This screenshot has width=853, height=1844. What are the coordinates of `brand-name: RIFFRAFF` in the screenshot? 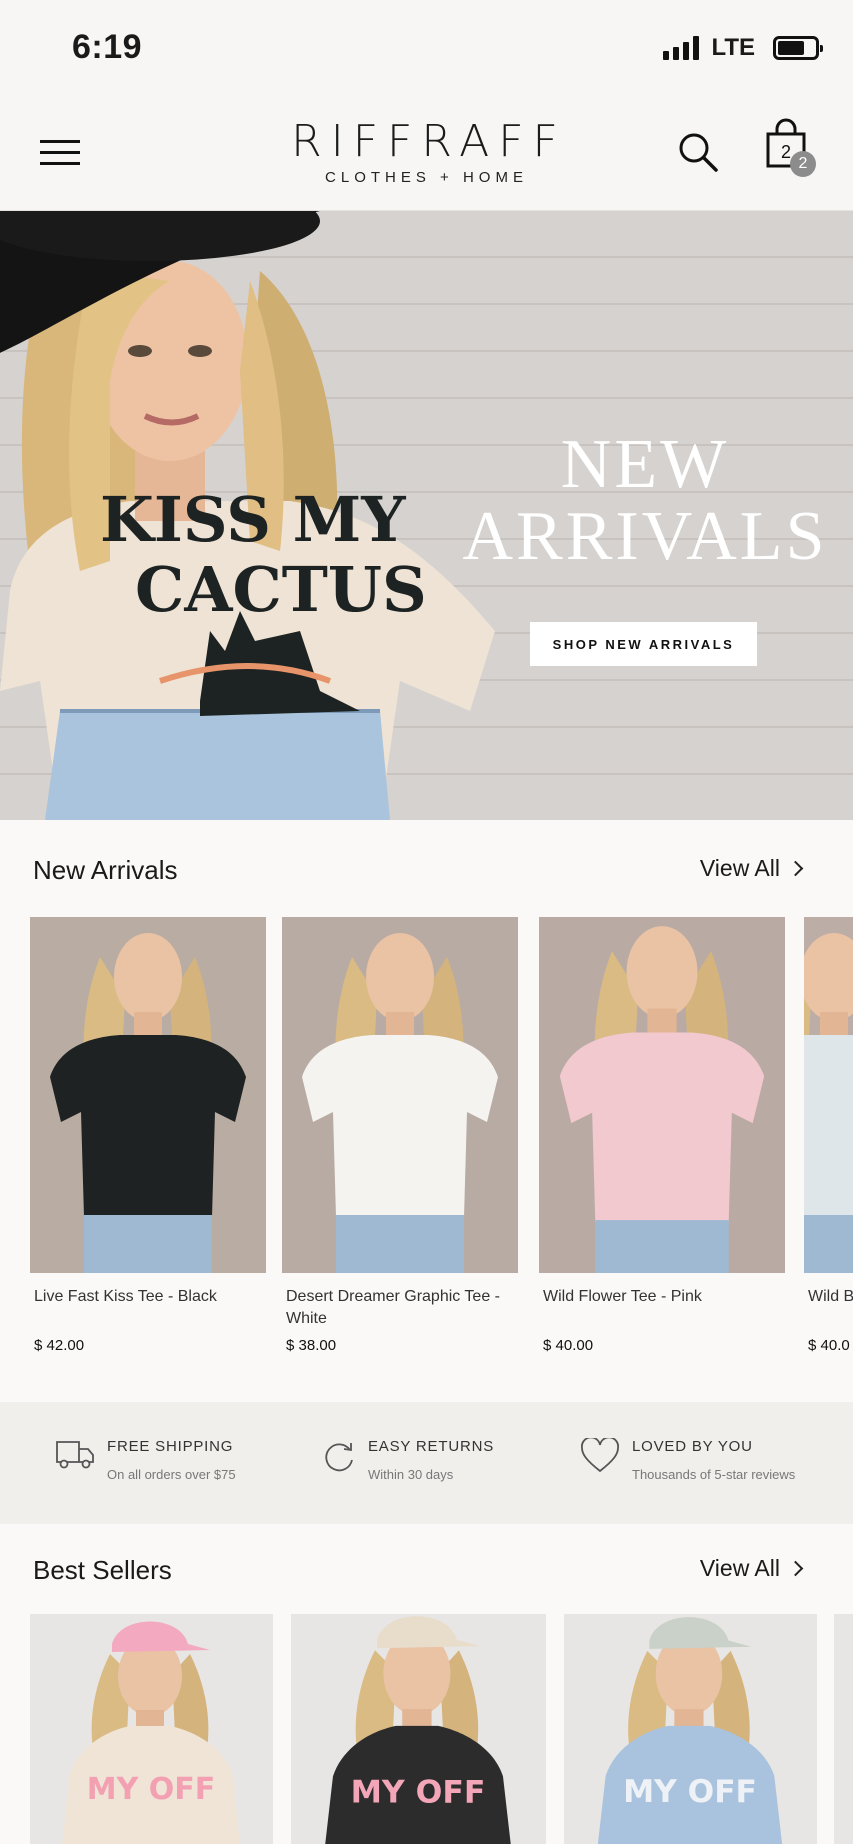 It's located at (429, 141).